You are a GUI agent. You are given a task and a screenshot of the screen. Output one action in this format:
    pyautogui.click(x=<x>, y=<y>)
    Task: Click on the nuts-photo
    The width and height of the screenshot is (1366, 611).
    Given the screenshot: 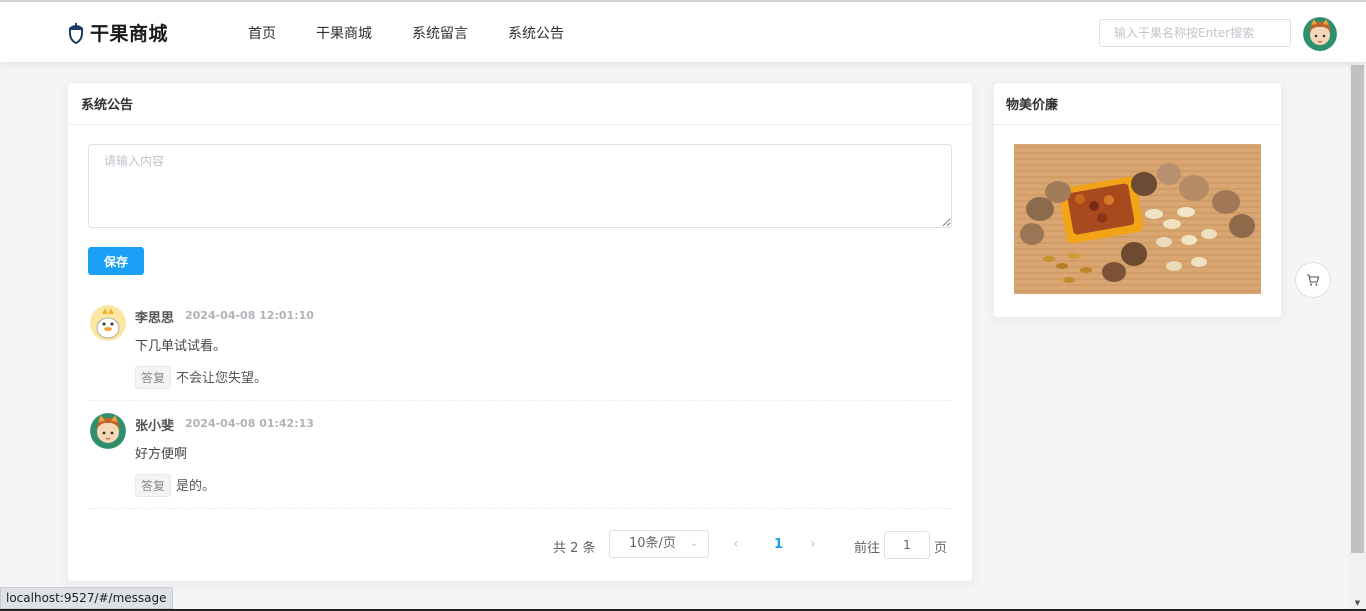 What is the action you would take?
    pyautogui.click(x=1137, y=219)
    